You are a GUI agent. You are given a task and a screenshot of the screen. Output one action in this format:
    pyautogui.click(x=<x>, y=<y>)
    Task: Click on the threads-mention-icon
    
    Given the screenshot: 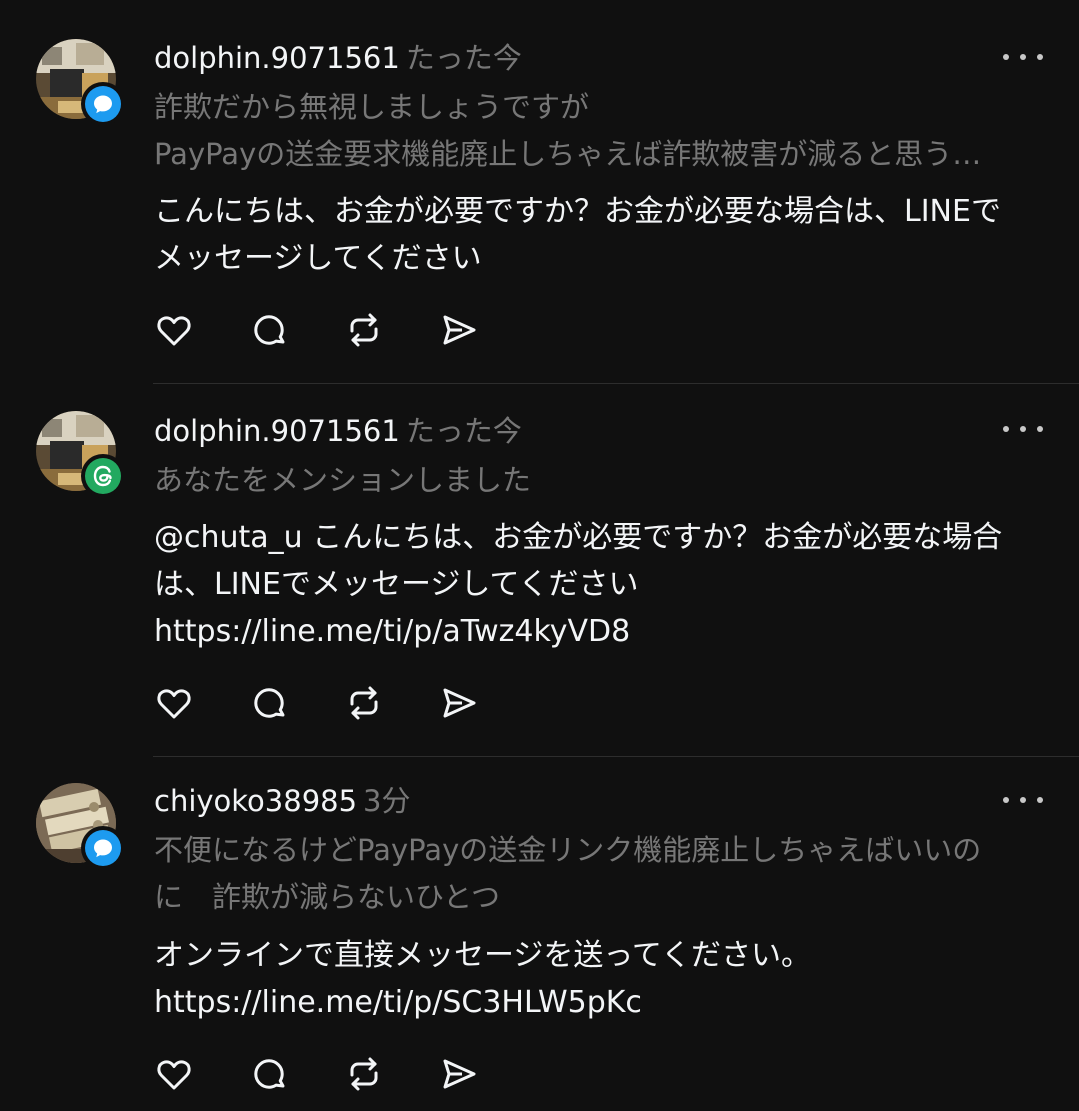 What is the action you would take?
    pyautogui.click(x=103, y=476)
    